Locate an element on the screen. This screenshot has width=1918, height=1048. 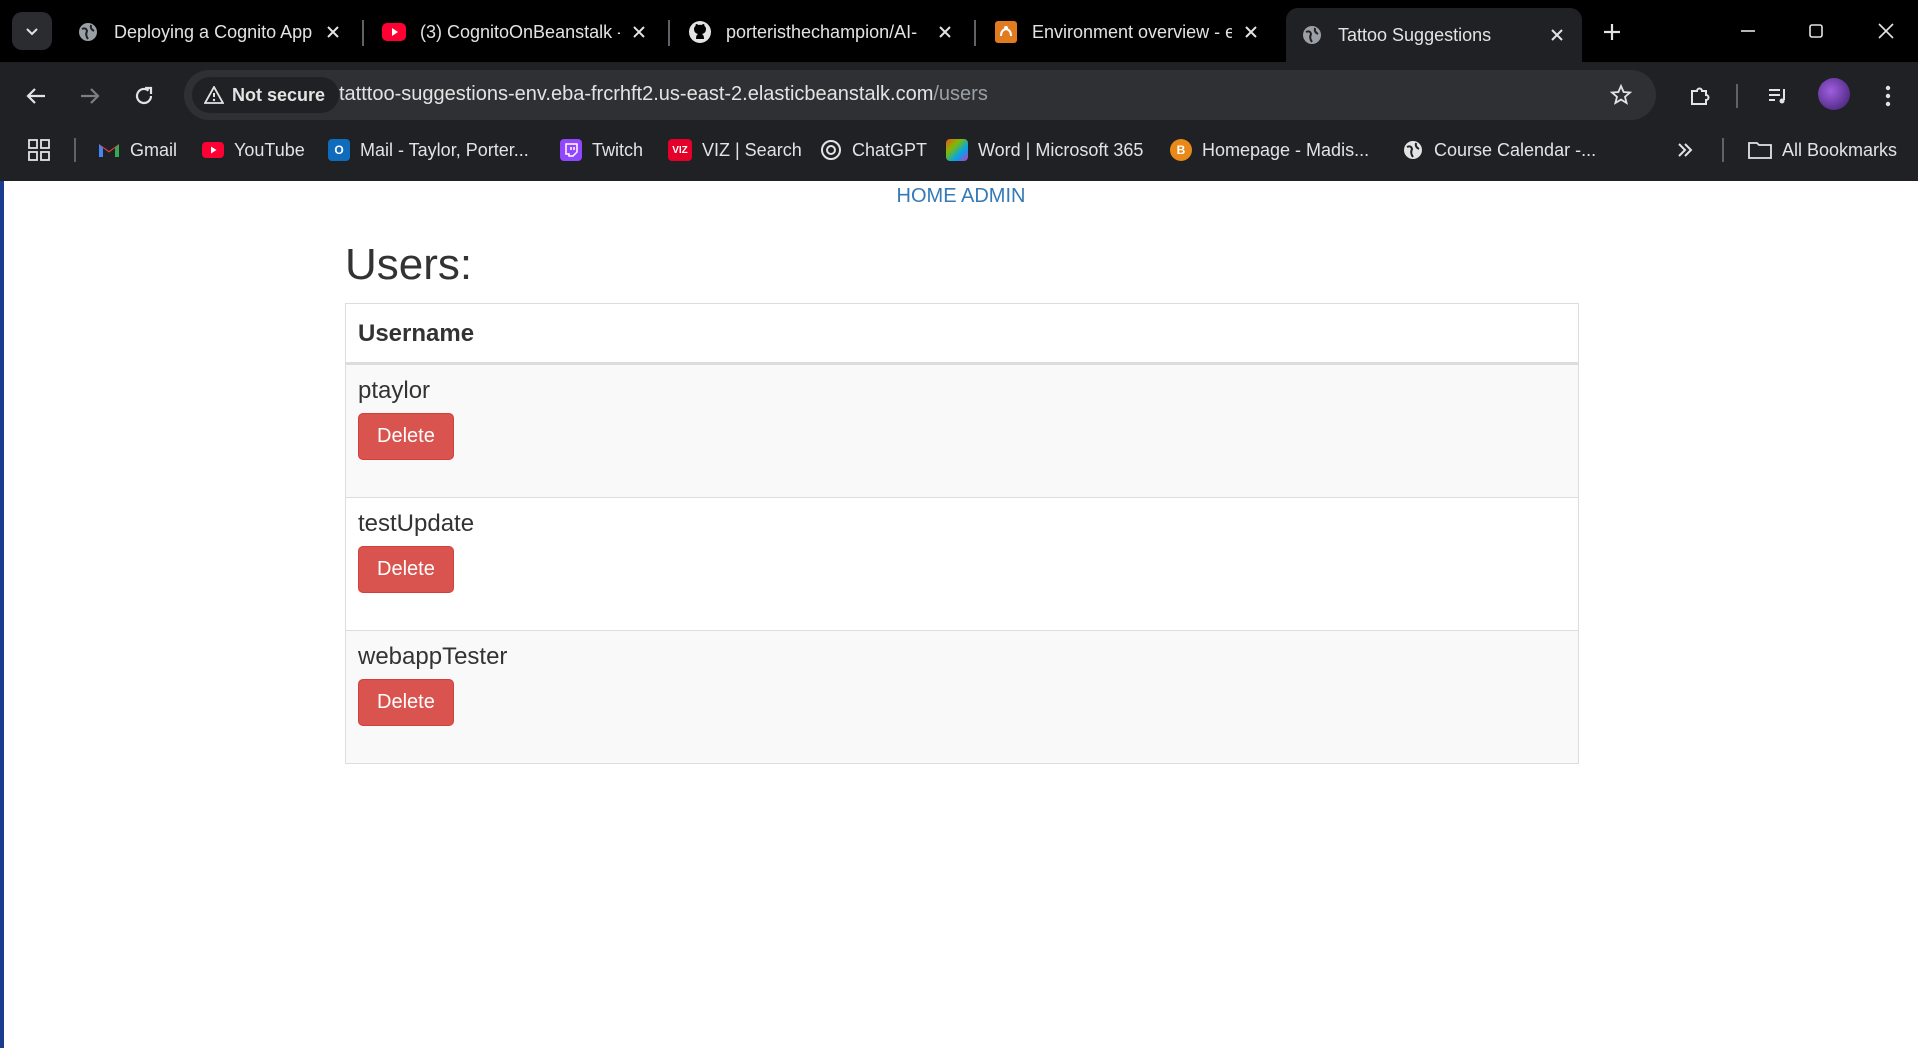
username: ptaylor is located at coordinates (394, 390).